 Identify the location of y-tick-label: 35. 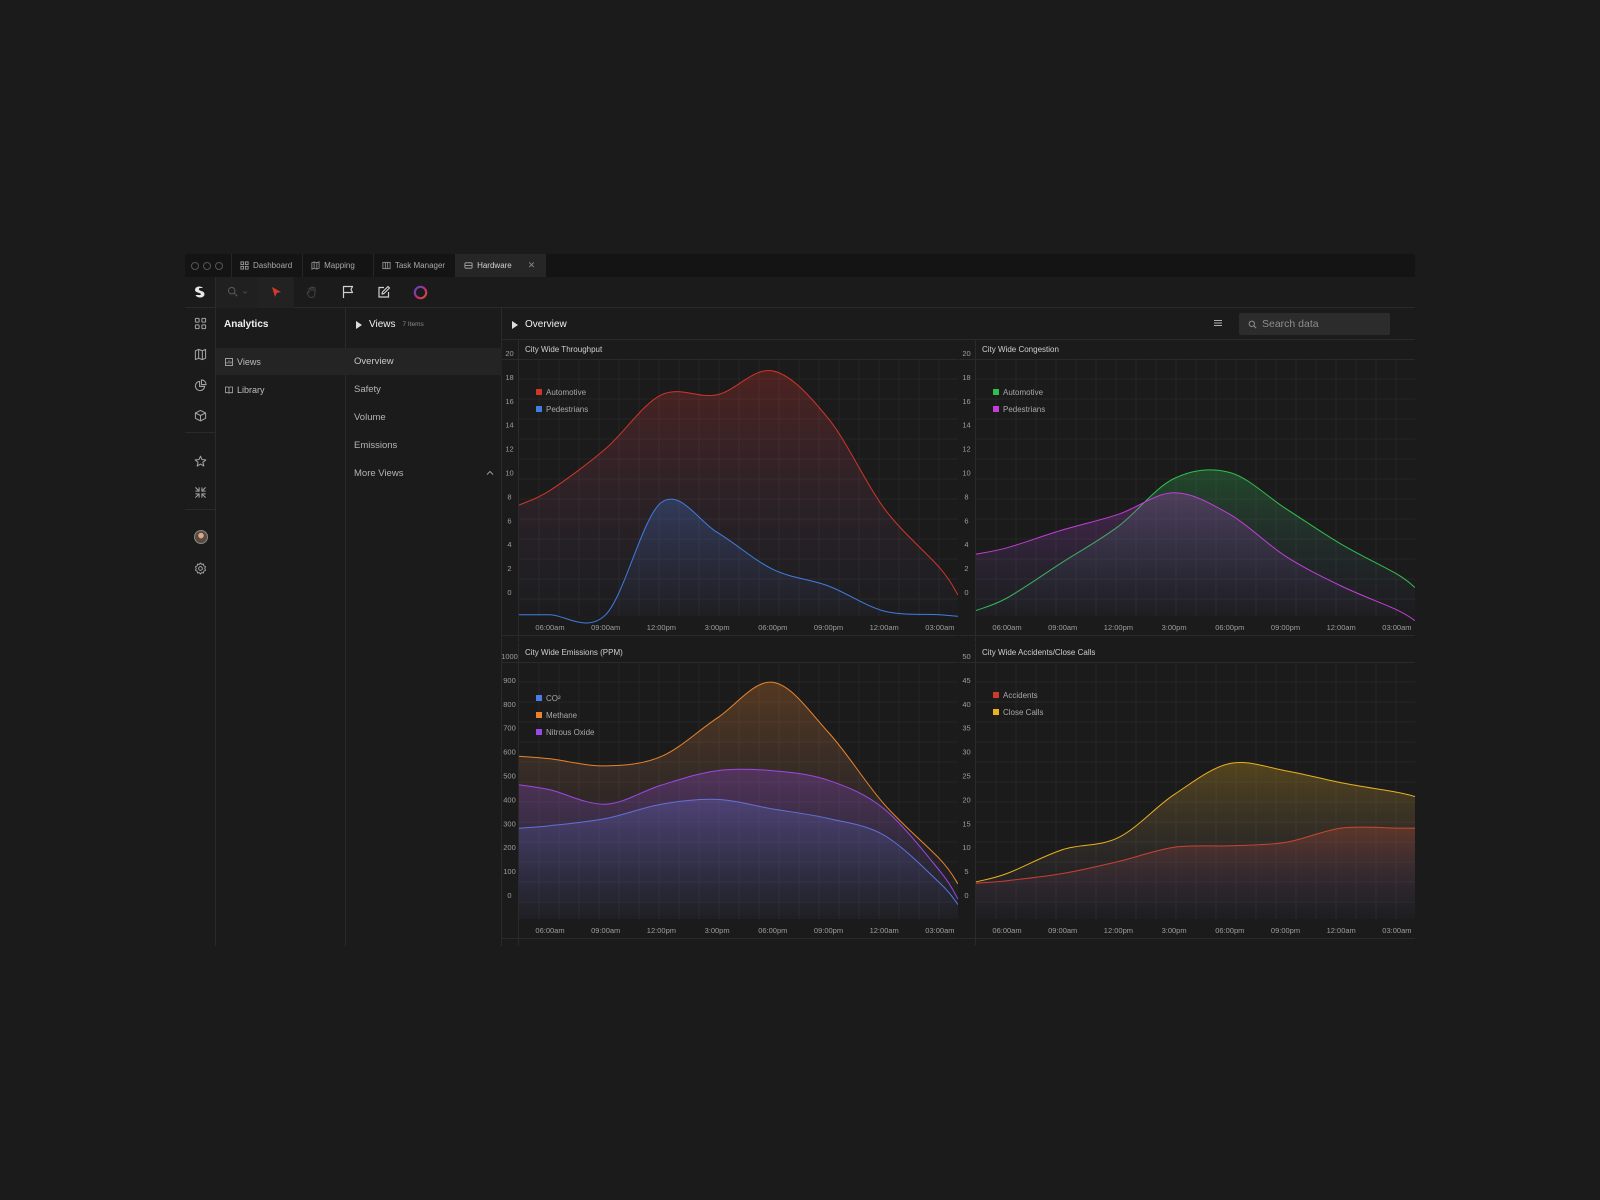
(966, 728).